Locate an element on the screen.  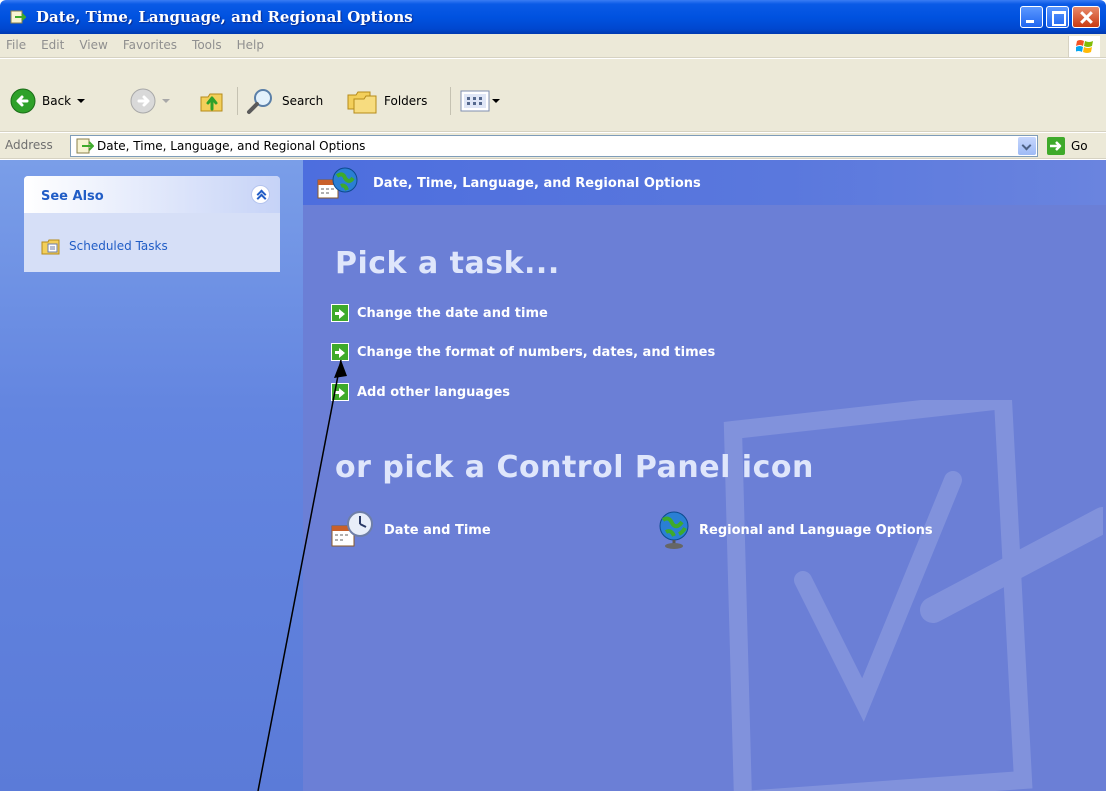
date-time-globe-icon is located at coordinates (337, 183).